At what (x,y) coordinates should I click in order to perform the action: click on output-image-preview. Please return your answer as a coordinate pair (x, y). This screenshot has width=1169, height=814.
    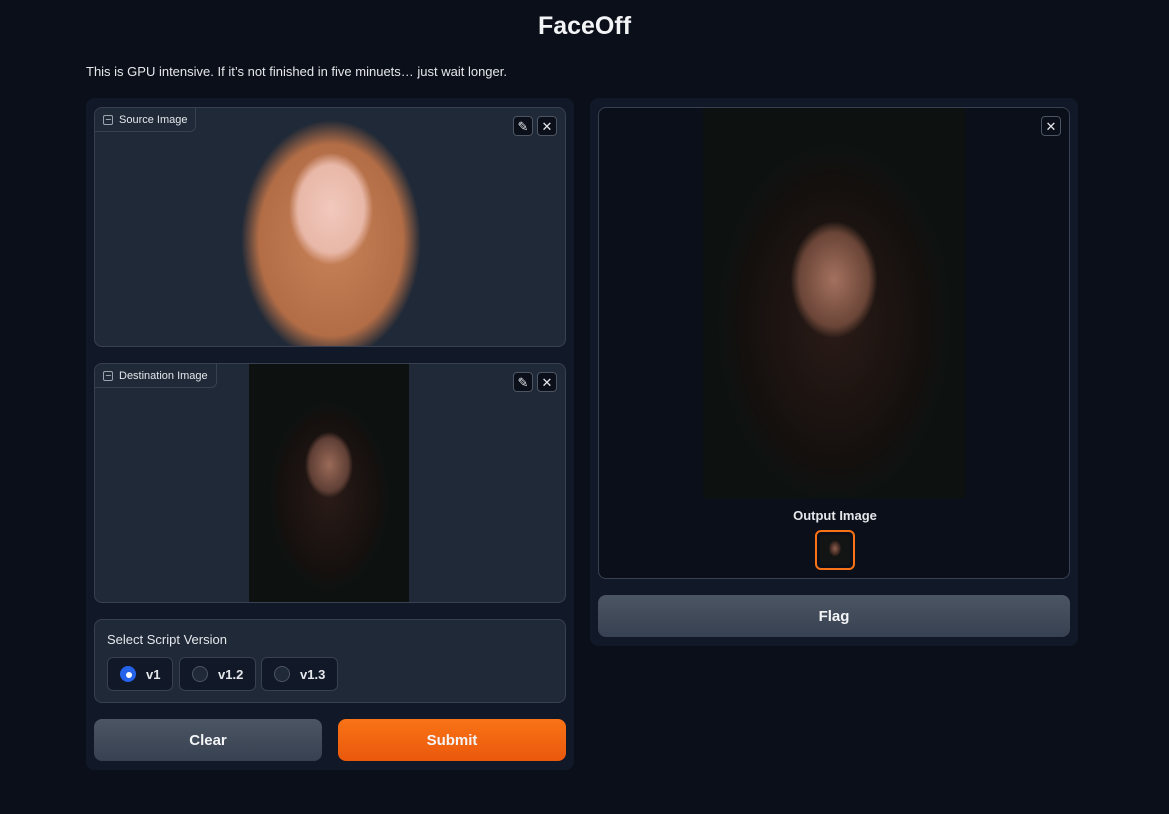
    Looking at the image, I should click on (834, 303).